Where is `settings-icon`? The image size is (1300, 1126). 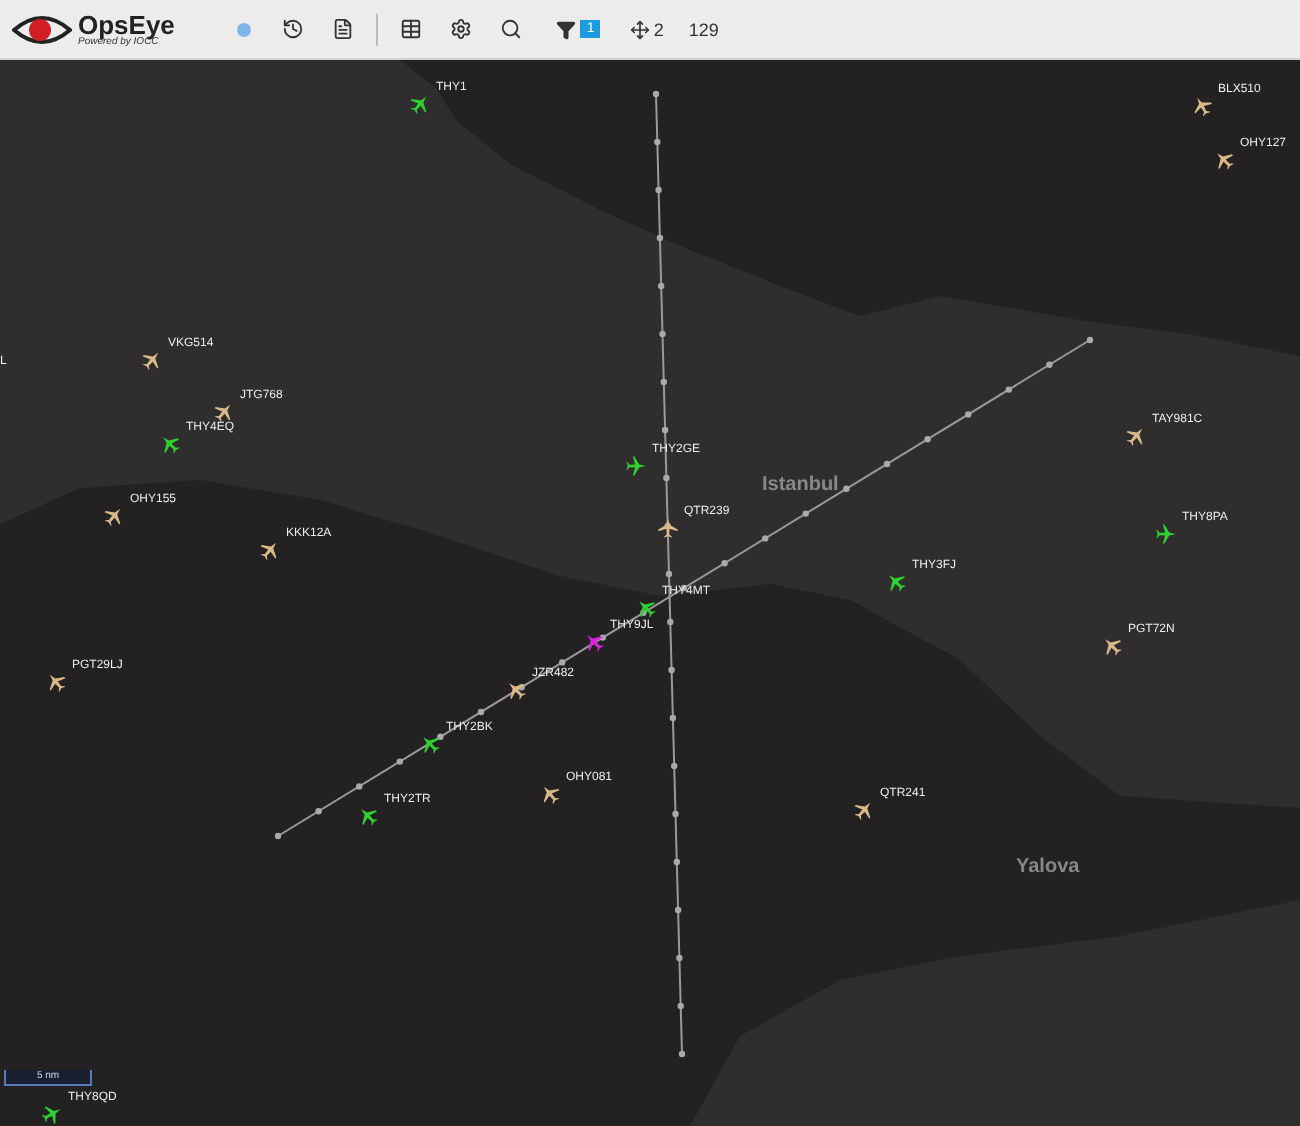 settings-icon is located at coordinates (461, 29).